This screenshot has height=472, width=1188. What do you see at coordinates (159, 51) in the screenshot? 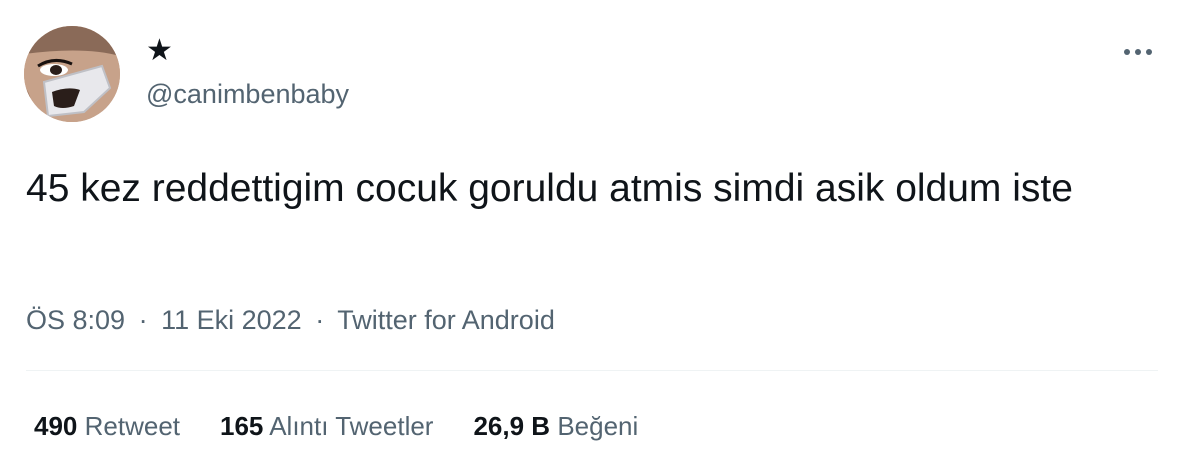
I see `display-name: ★` at bounding box center [159, 51].